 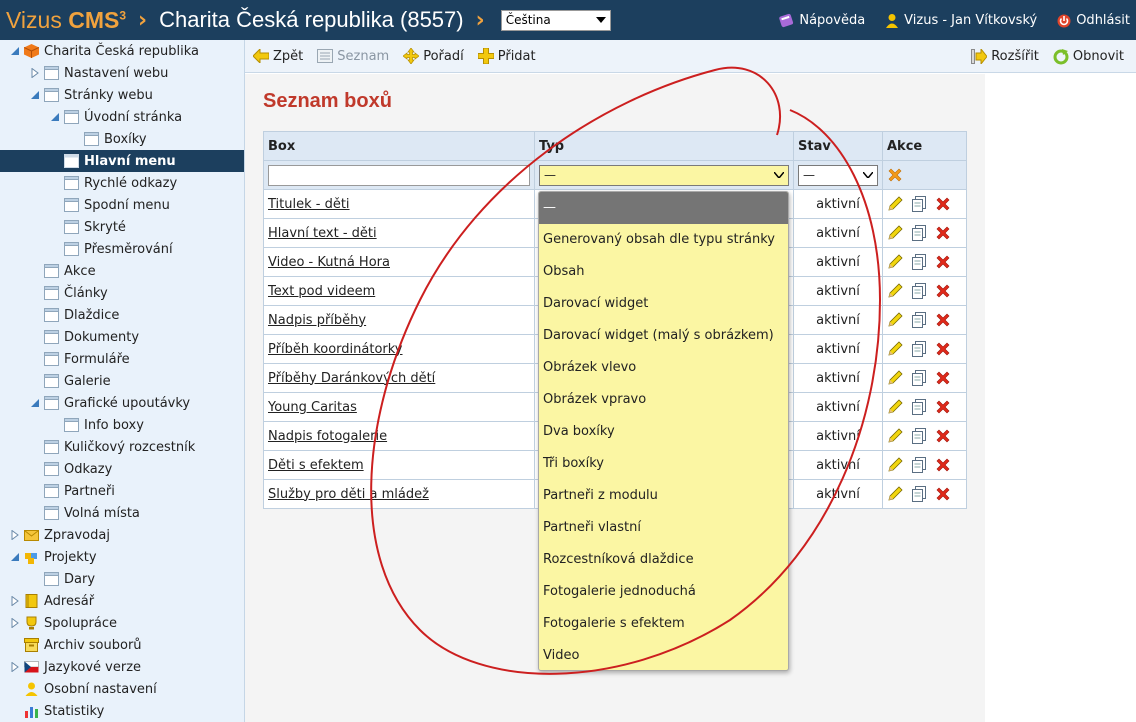 What do you see at coordinates (122, 645) in the screenshot?
I see `sidebar-item: Archiv souborů` at bounding box center [122, 645].